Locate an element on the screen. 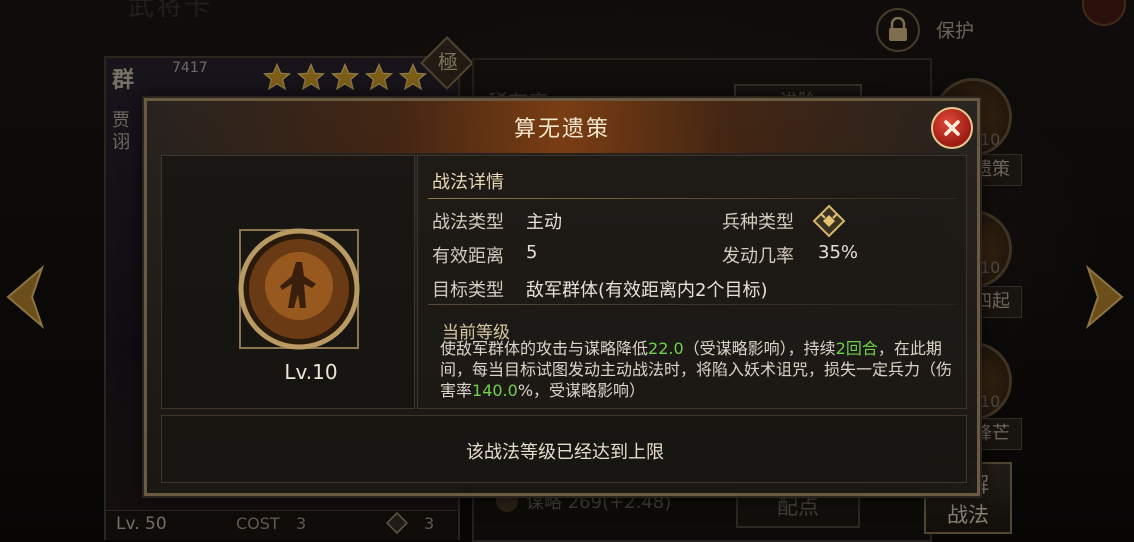  tactic-type-label: 战法类型 is located at coordinates (468, 222).